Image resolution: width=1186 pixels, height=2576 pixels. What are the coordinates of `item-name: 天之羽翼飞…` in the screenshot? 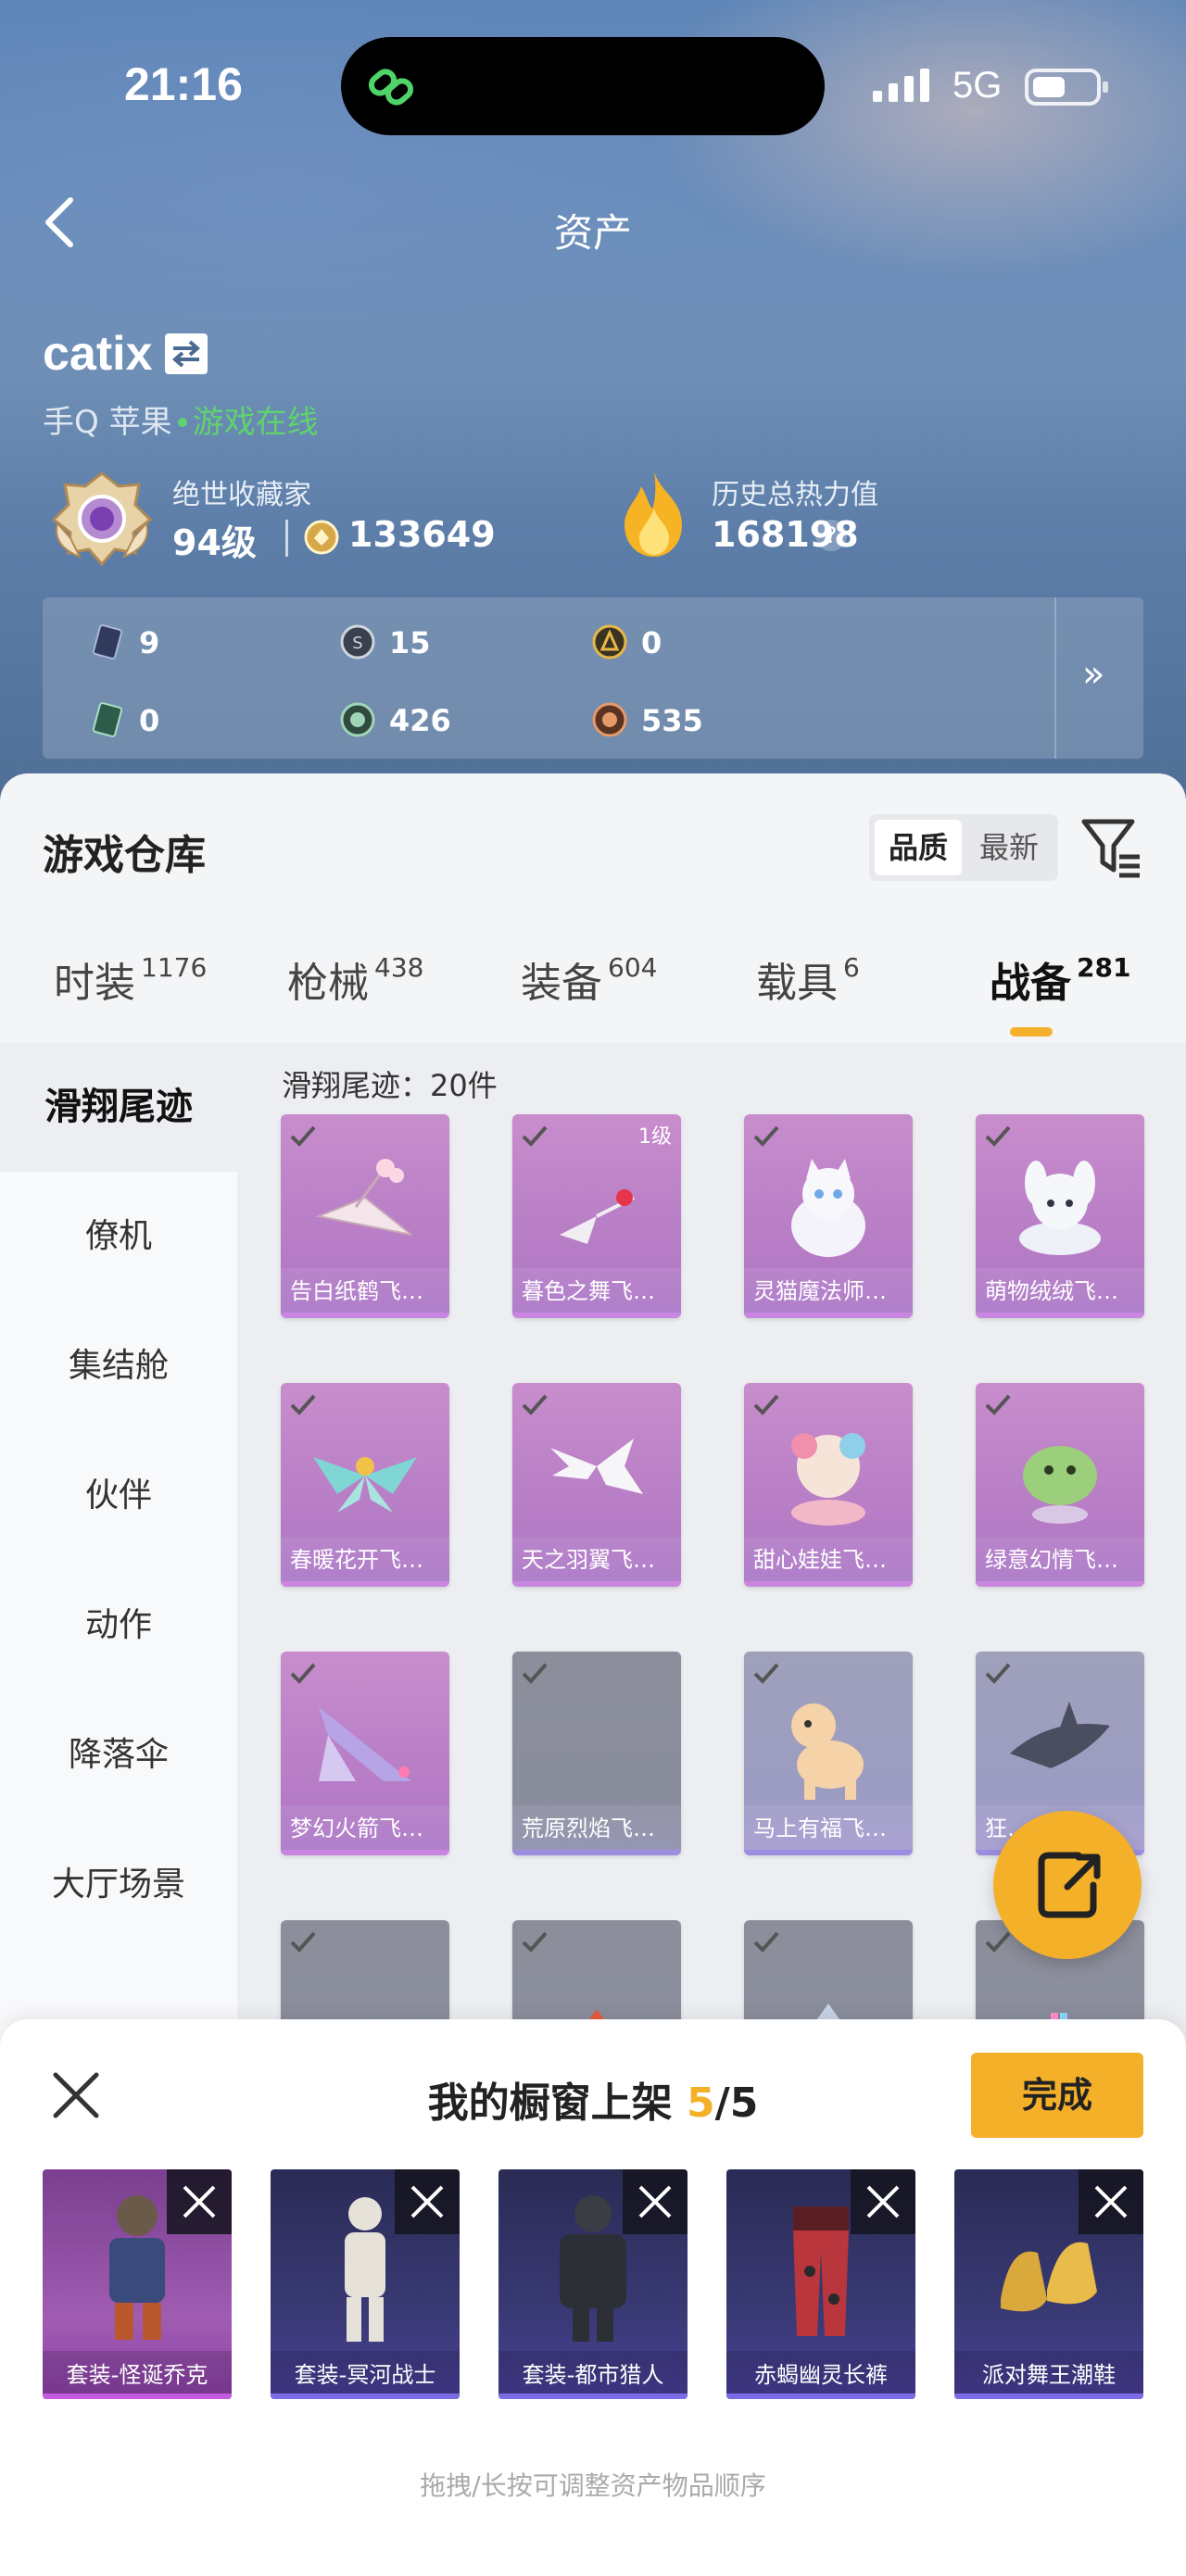 It's located at (596, 1562).